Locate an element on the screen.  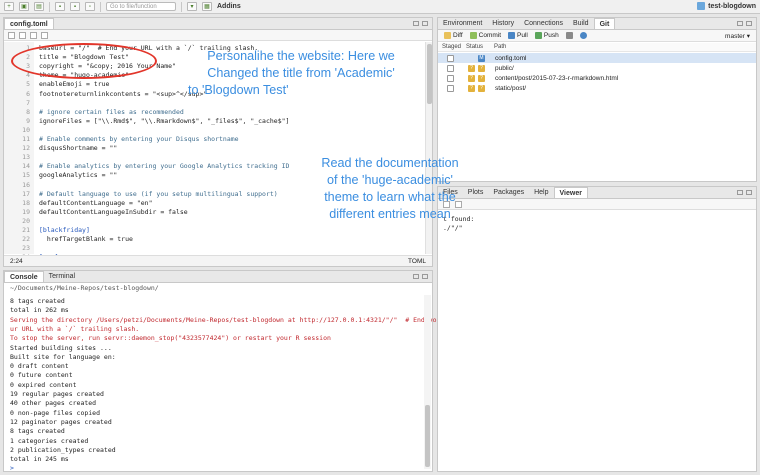
search-icon is located at coordinates (44, 35).